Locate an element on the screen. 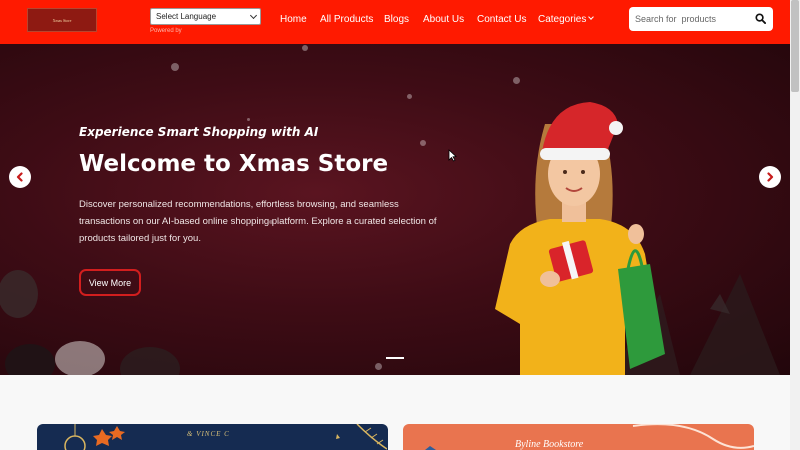 The width and height of the screenshot is (800, 450). scrollbar-thumb is located at coordinates (795, 46).